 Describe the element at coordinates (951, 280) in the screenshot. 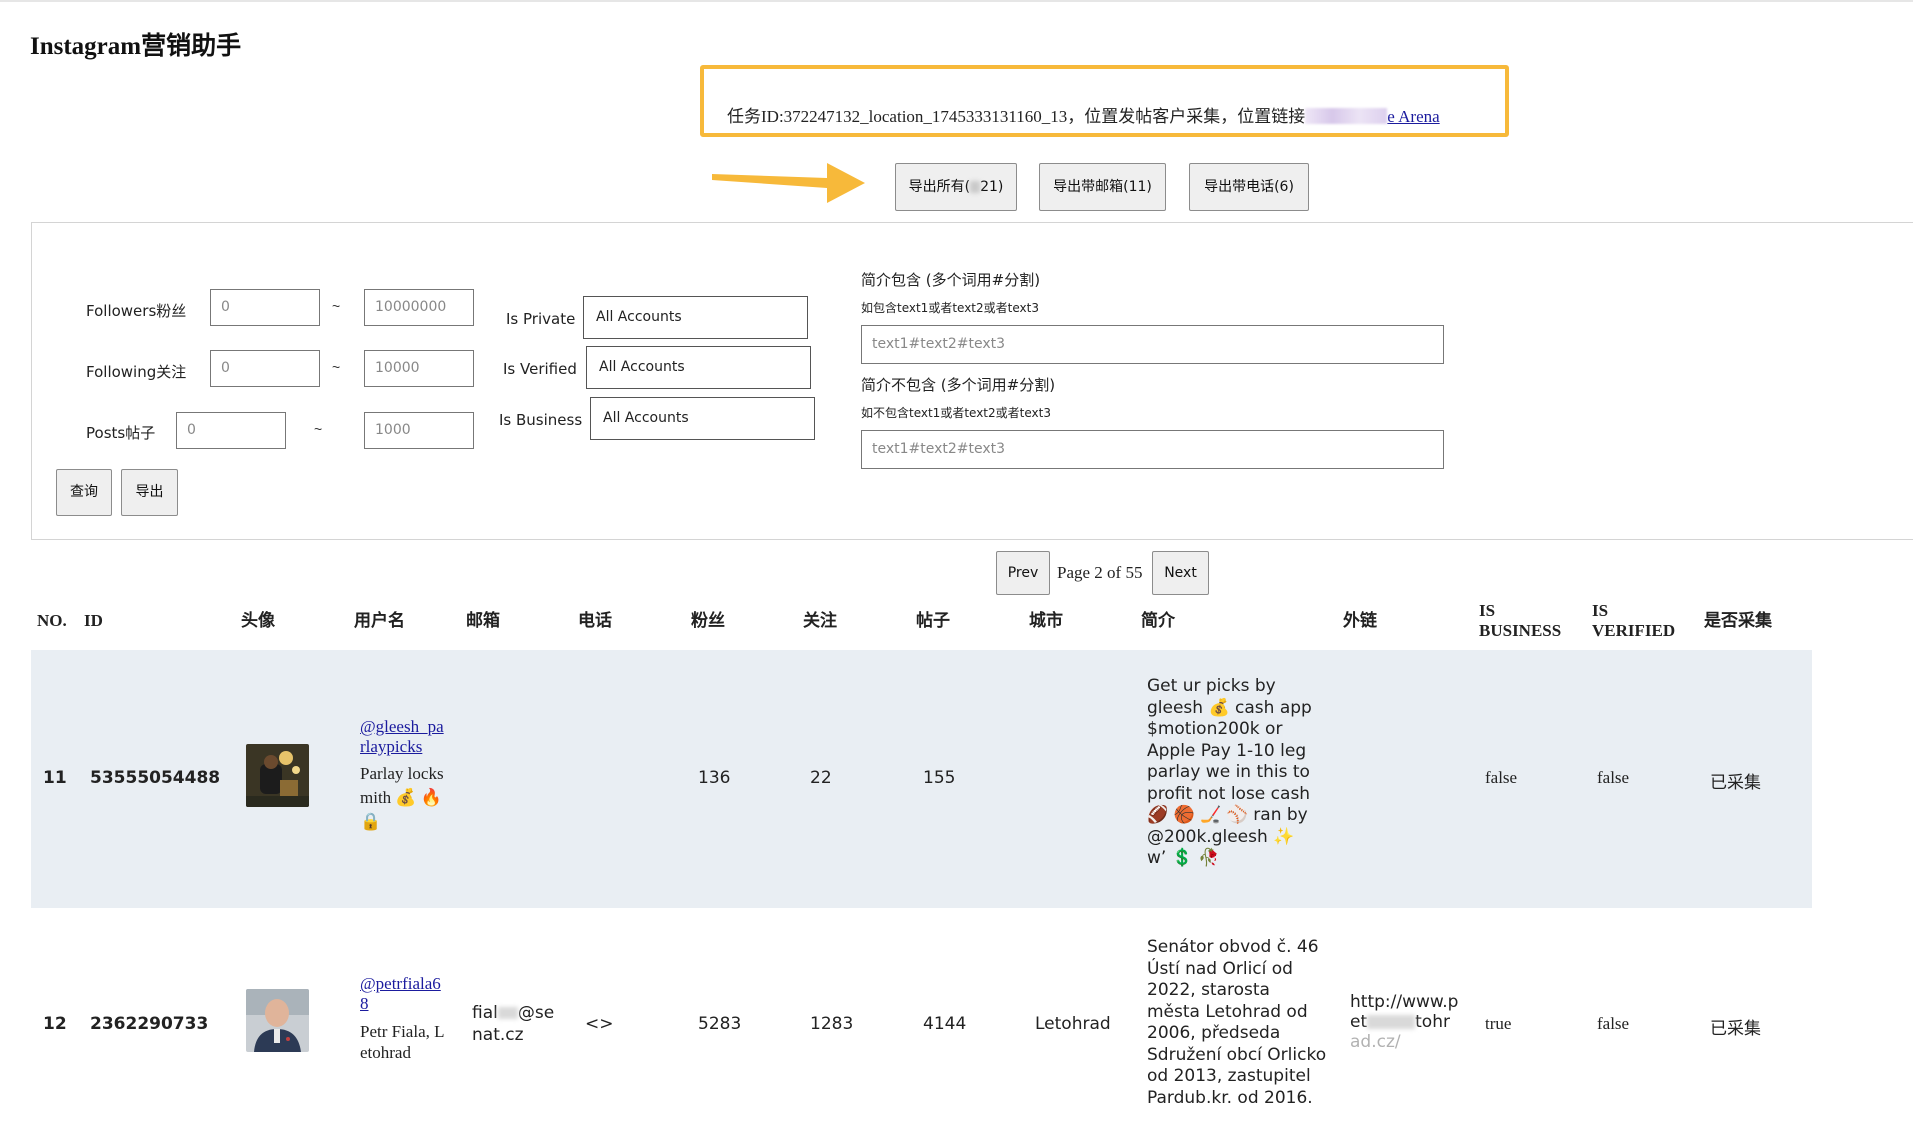

I see `bio-include-label: 简介包含 (多个词用#分割)` at that location.